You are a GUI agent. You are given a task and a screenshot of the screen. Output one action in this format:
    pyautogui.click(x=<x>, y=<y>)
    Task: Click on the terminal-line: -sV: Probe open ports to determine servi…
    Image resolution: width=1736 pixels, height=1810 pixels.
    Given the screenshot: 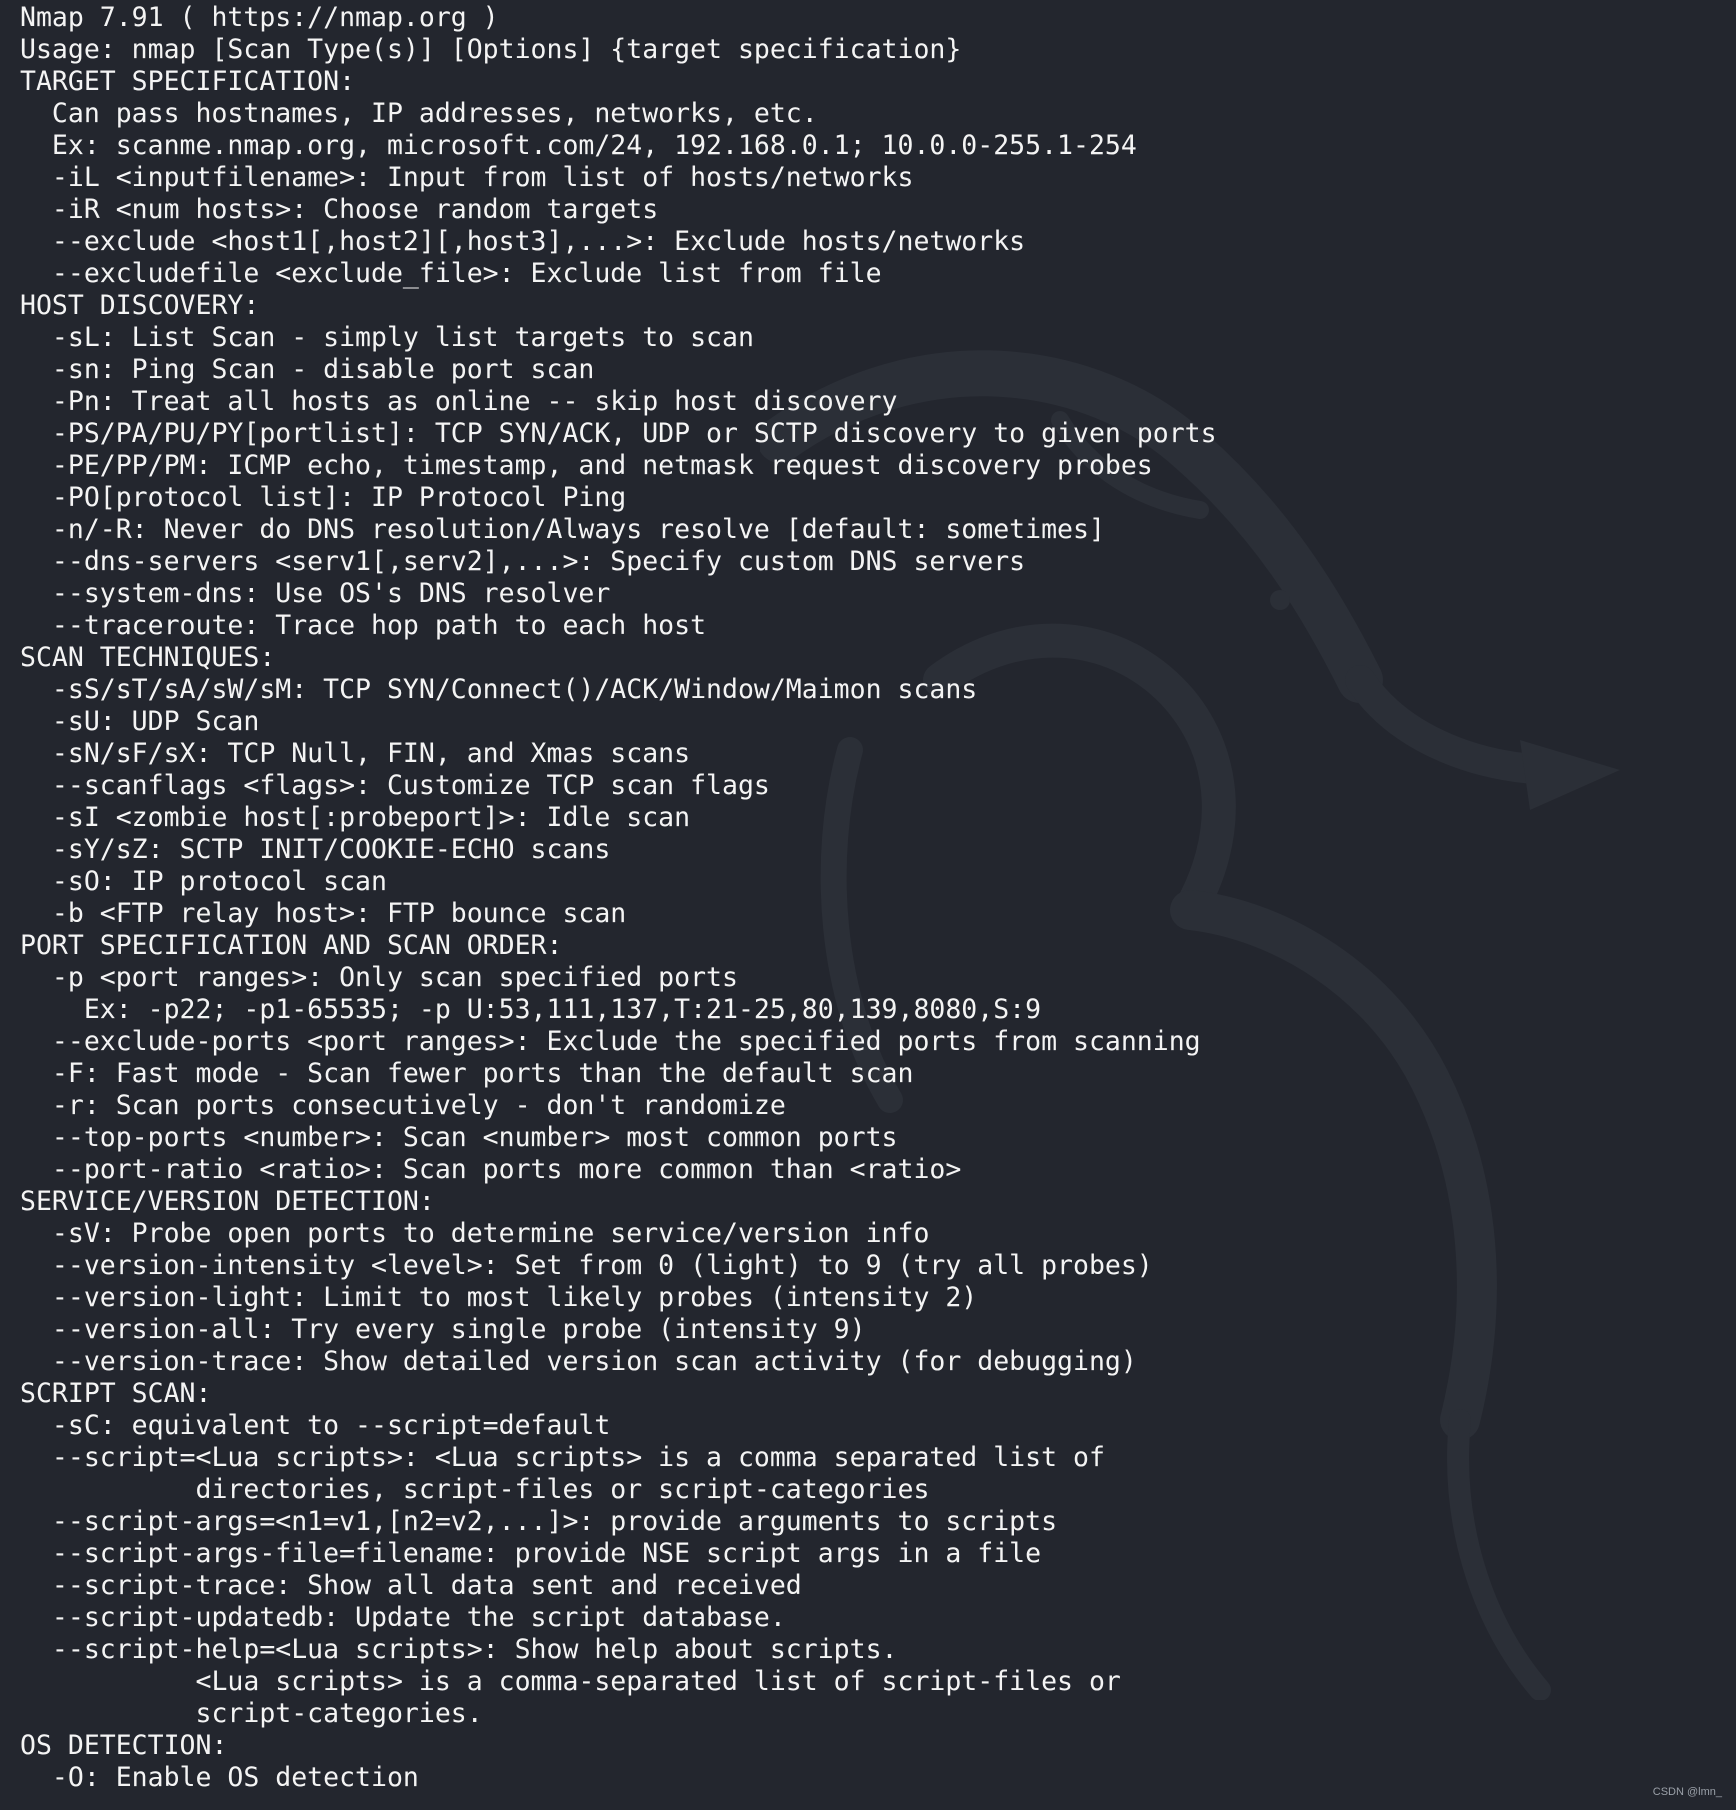 What is the action you would take?
    pyautogui.click(x=475, y=1233)
    